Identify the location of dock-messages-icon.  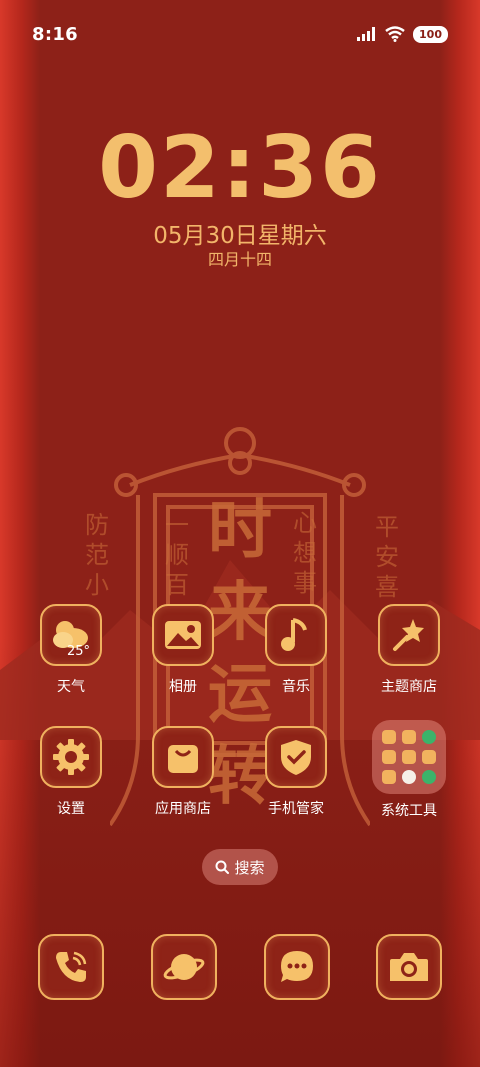
(297, 967).